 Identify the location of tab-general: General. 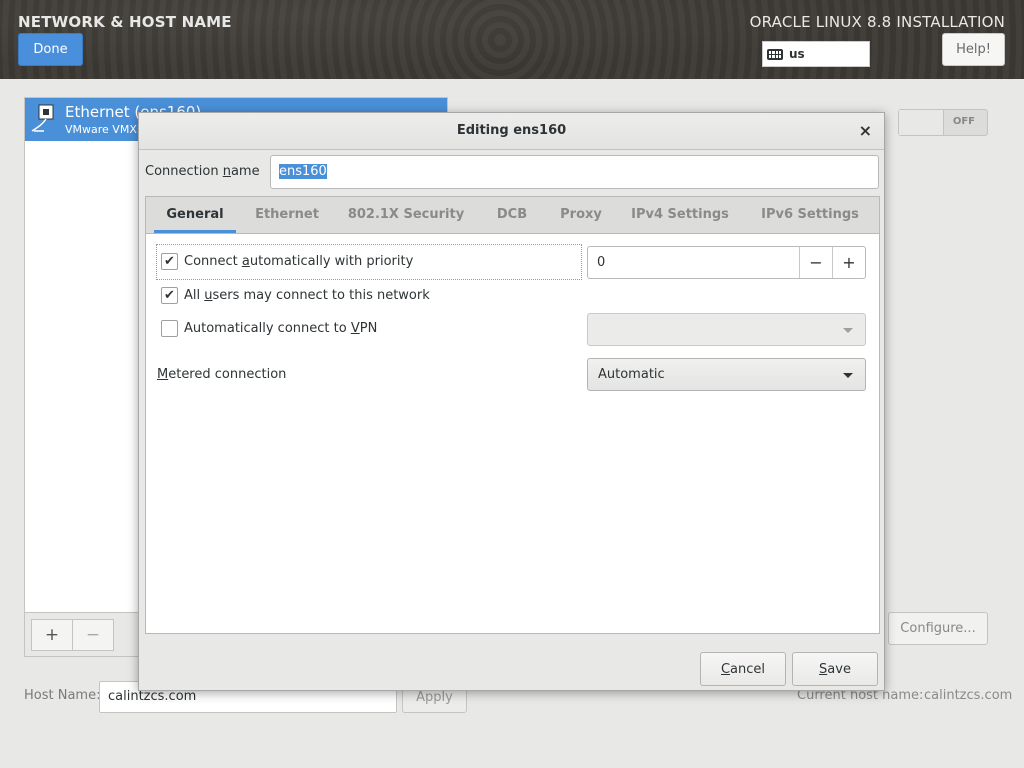
(195, 215).